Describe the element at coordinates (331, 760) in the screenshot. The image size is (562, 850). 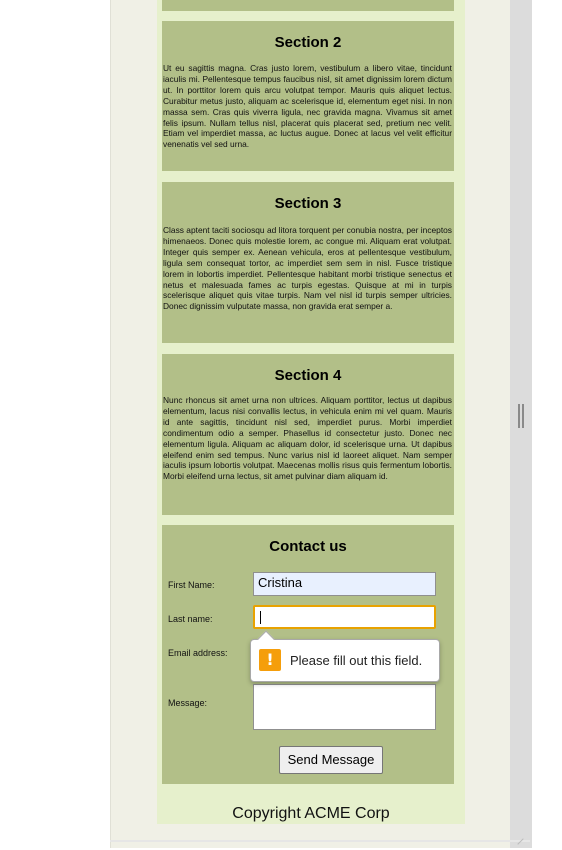
I see `send-message-button: Send Message` at that location.